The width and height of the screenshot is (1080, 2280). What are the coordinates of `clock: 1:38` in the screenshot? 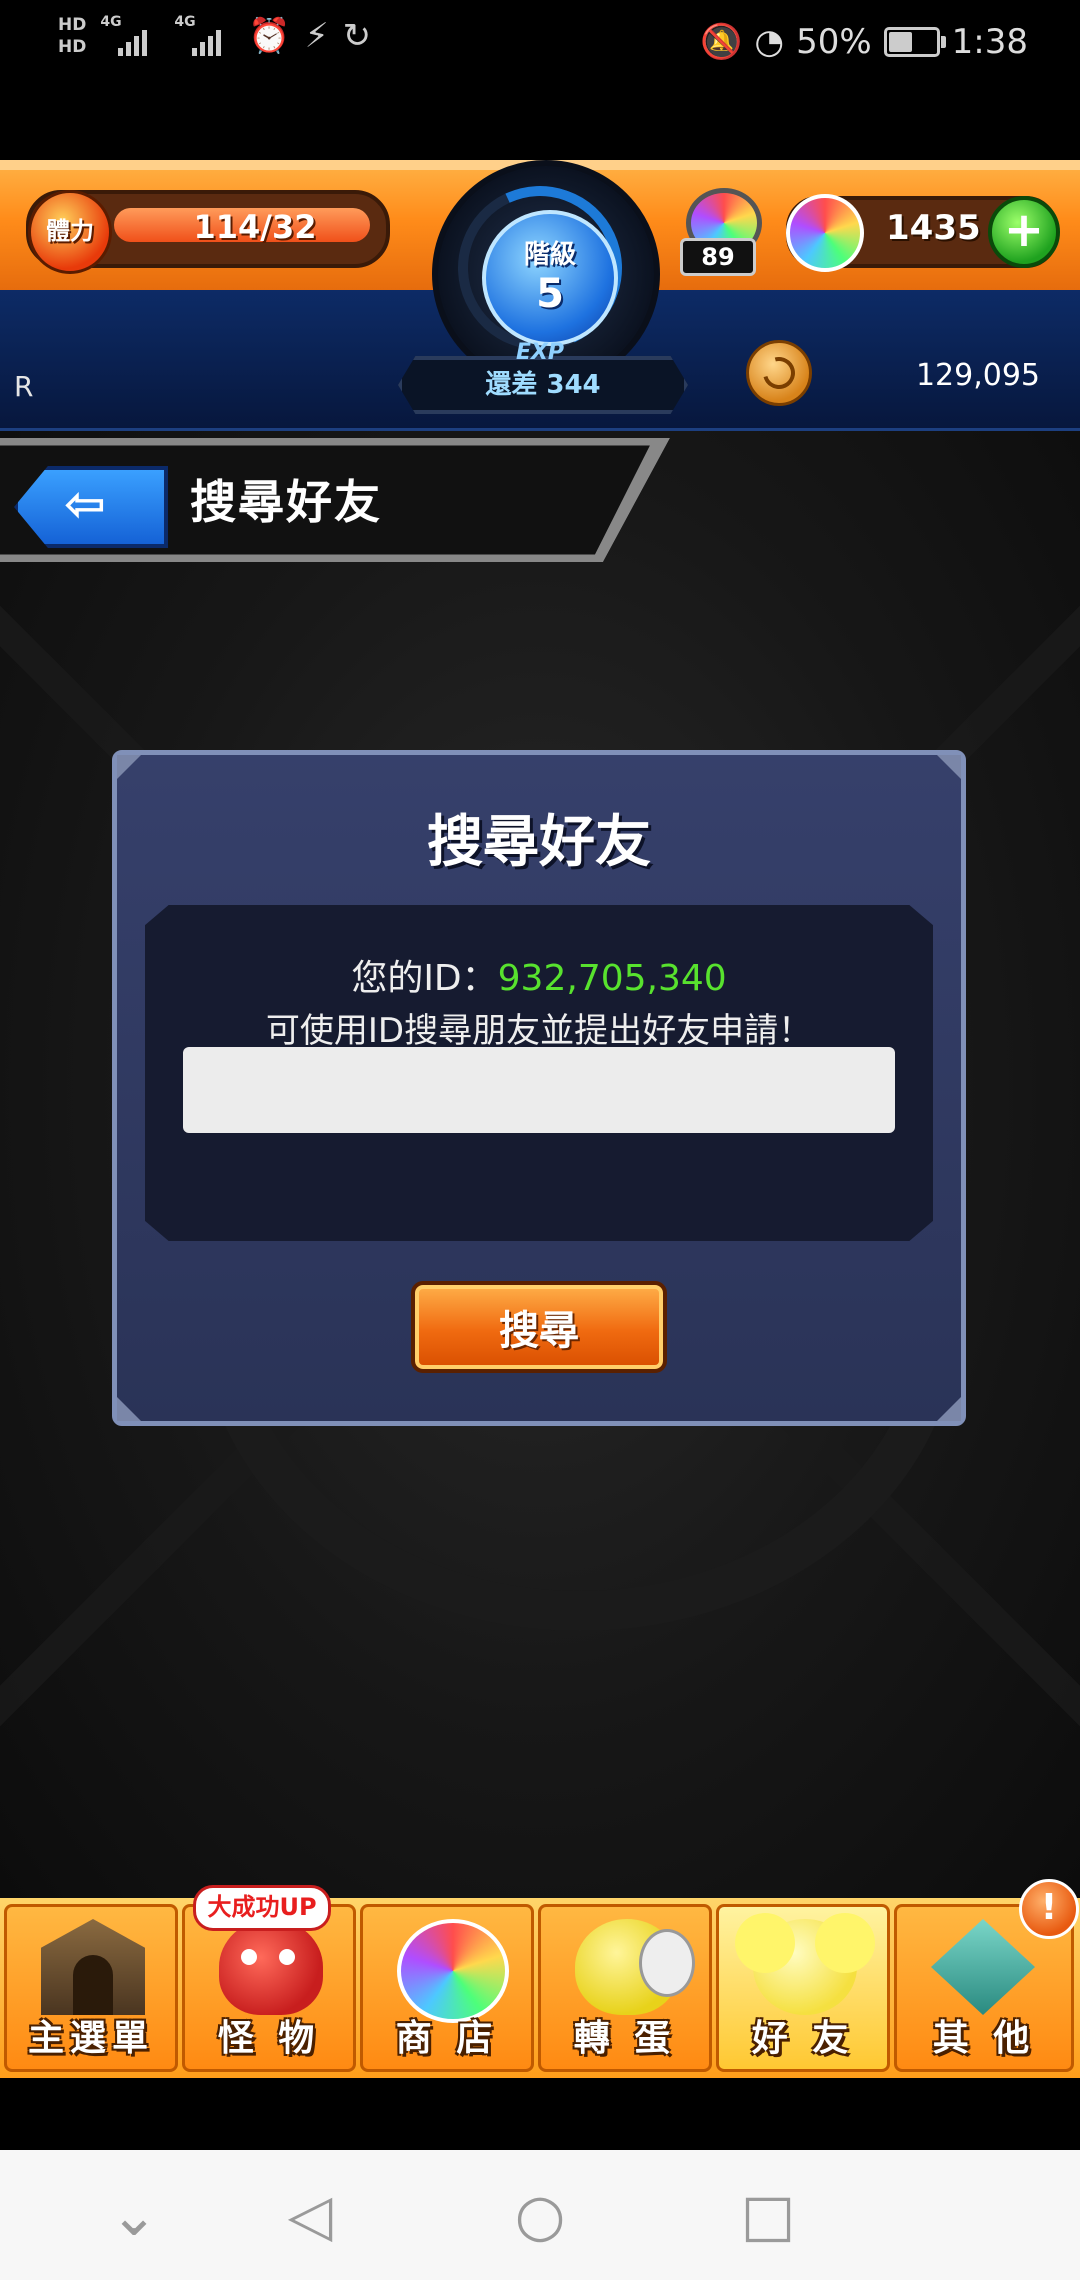 It's located at (989, 42).